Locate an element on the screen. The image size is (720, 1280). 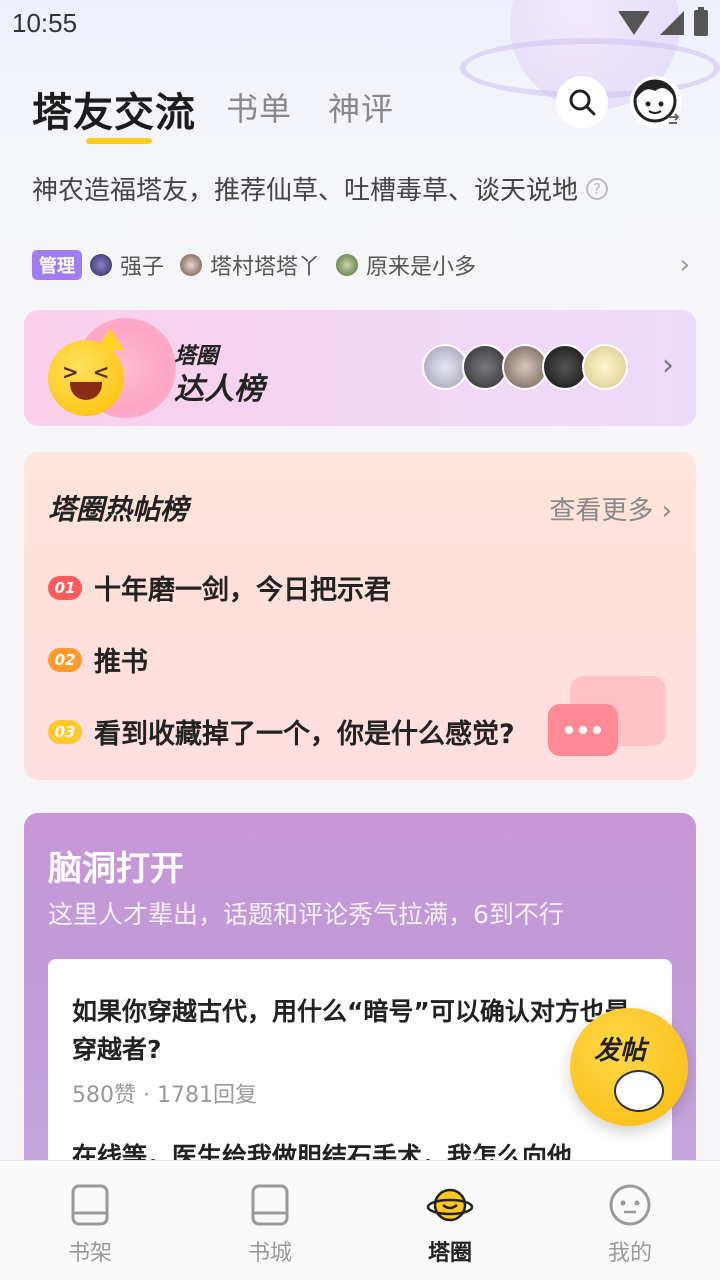
signal-icon is located at coordinates (672, 23).